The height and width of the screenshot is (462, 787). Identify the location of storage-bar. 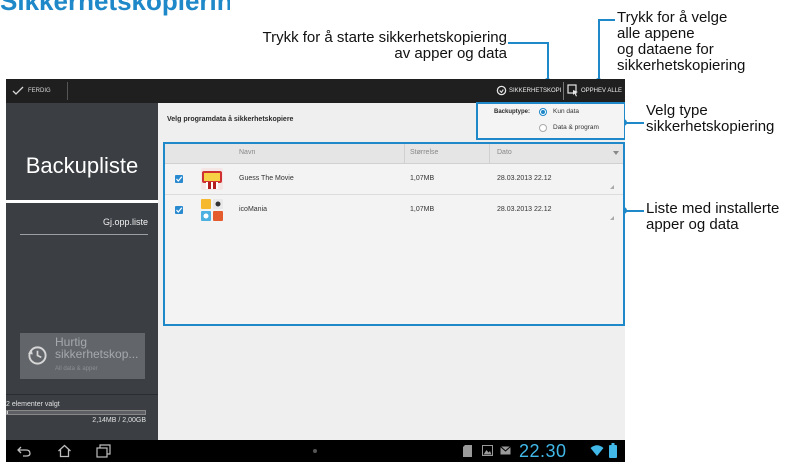
(76, 412).